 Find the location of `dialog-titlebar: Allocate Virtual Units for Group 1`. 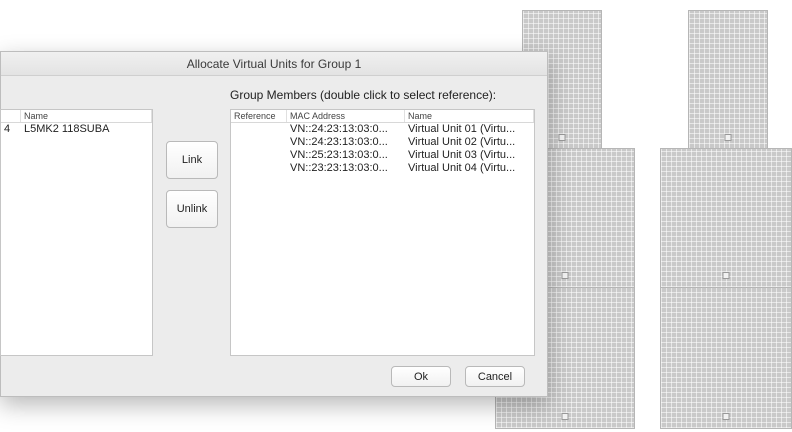

dialog-titlebar: Allocate Virtual Units for Group 1 is located at coordinates (274, 64).